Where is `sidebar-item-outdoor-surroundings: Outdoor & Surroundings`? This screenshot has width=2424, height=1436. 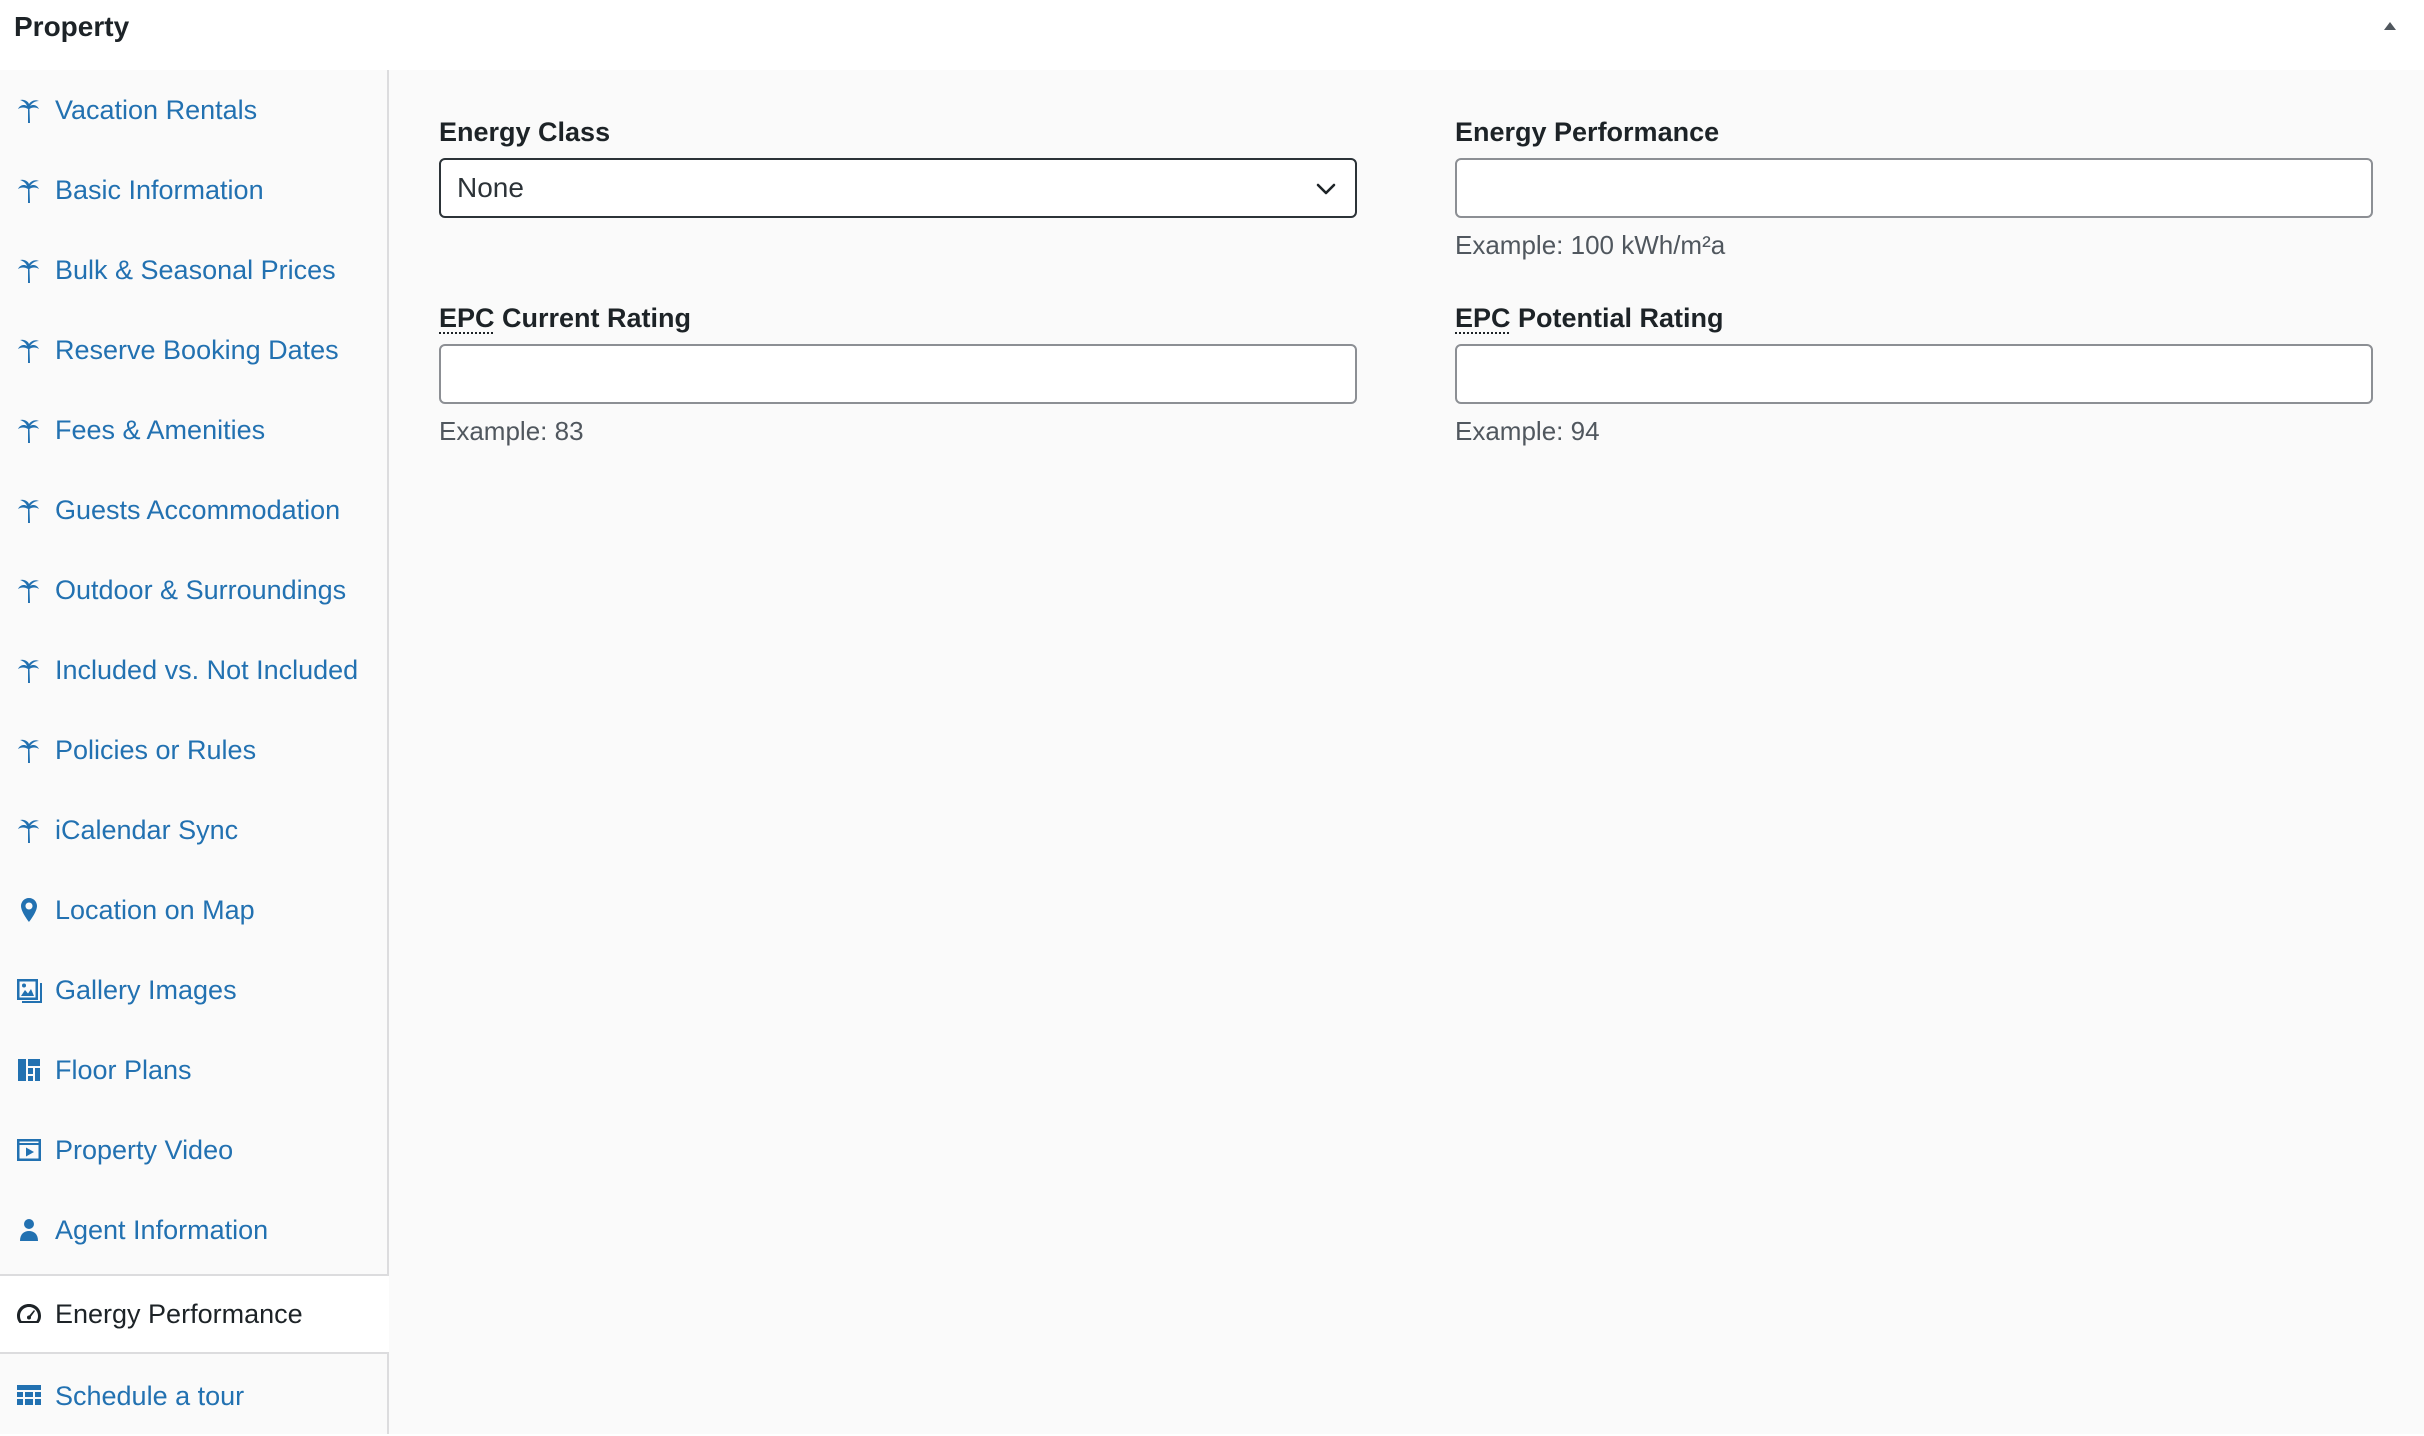
sidebar-item-outdoor-surroundings: Outdoor & Surroundings is located at coordinates (194, 590).